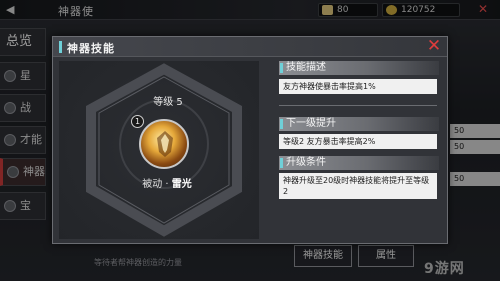 This screenshot has width=500, height=281. Describe the element at coordinates (358, 141) in the screenshot. I see `section-text-next-level: 等级2 友方暴击率提高2%` at that location.